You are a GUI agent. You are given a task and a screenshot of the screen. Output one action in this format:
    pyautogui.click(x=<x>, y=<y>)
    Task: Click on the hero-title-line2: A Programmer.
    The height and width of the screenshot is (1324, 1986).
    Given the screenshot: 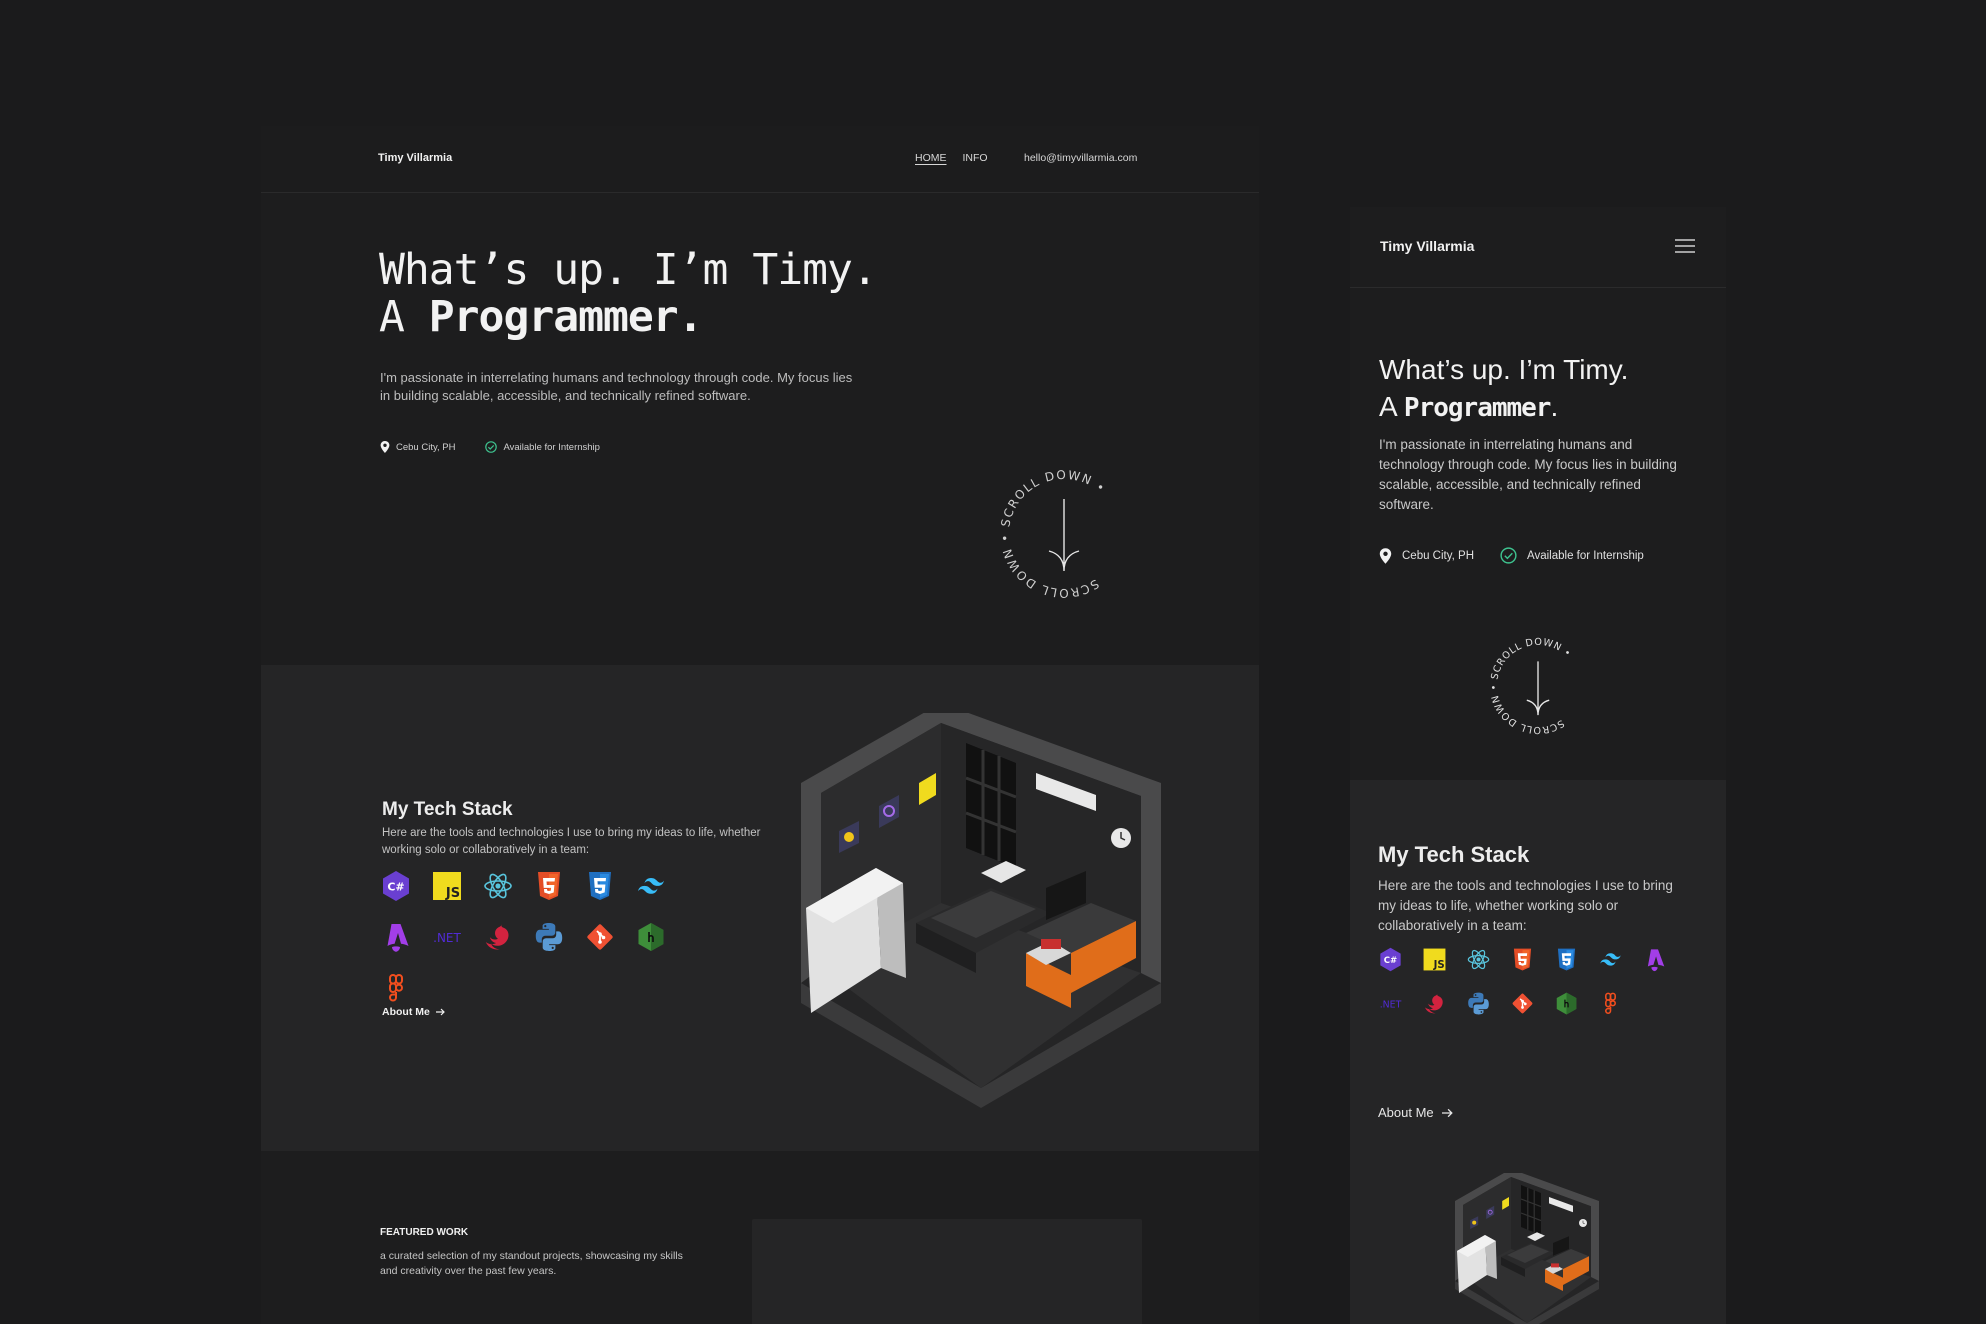 What is the action you would take?
    pyautogui.click(x=541, y=317)
    